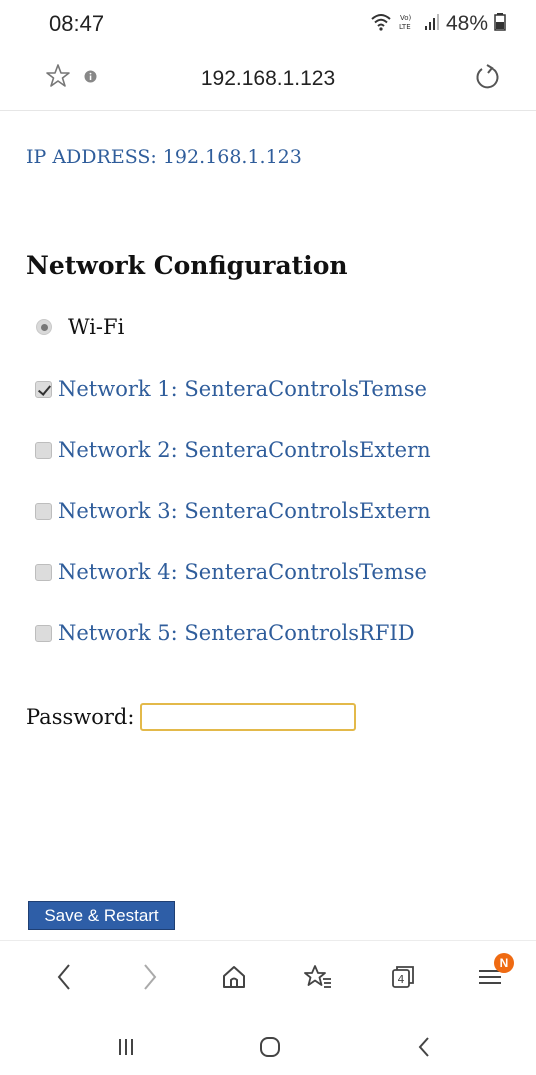 The width and height of the screenshot is (536, 1075). I want to click on network-1-label: Network 1: SenteraControlsTemse, so click(242, 389).